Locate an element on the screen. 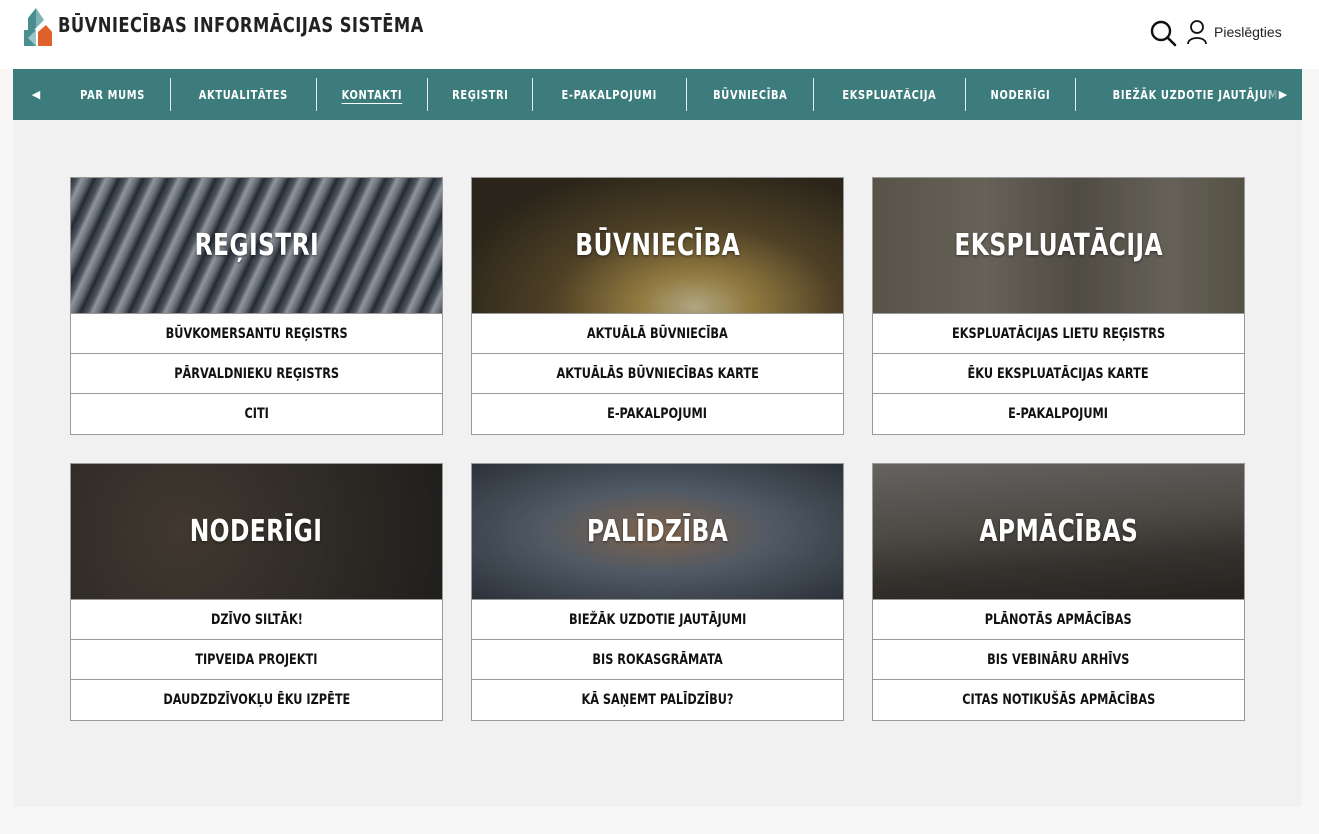 The image size is (1319, 834). category-title: APMĀCĪBAS is located at coordinates (1058, 531).